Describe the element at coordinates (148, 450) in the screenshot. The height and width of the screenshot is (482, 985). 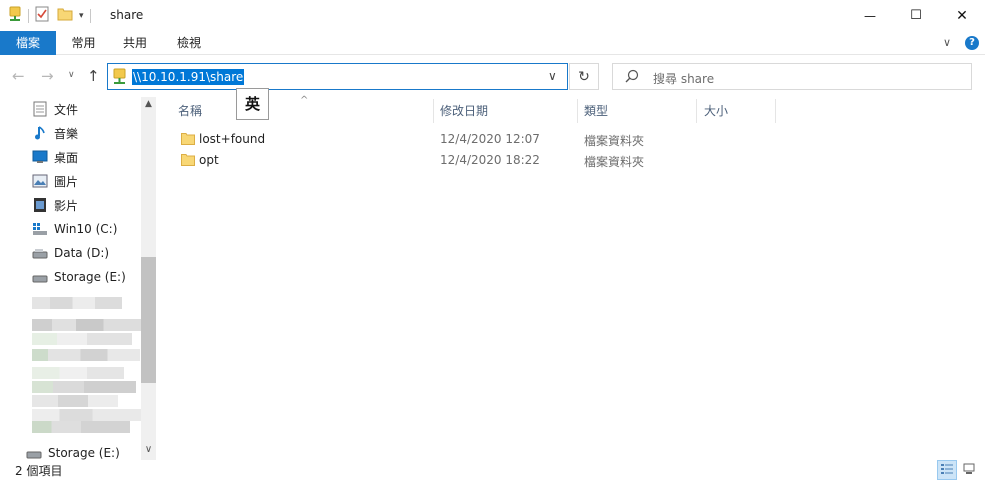
I see `scroll-down-arrow: ∨` at that location.